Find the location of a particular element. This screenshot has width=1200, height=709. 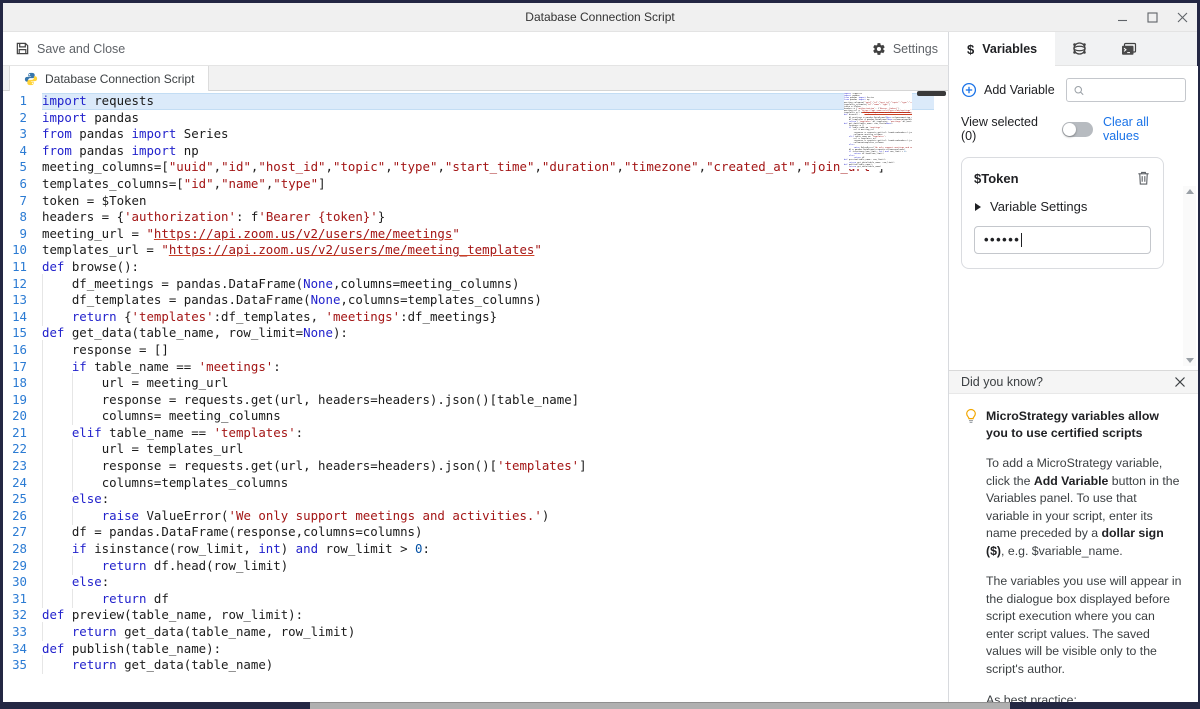

editor-tabstrip: Database Connection Script is located at coordinates (475, 78).